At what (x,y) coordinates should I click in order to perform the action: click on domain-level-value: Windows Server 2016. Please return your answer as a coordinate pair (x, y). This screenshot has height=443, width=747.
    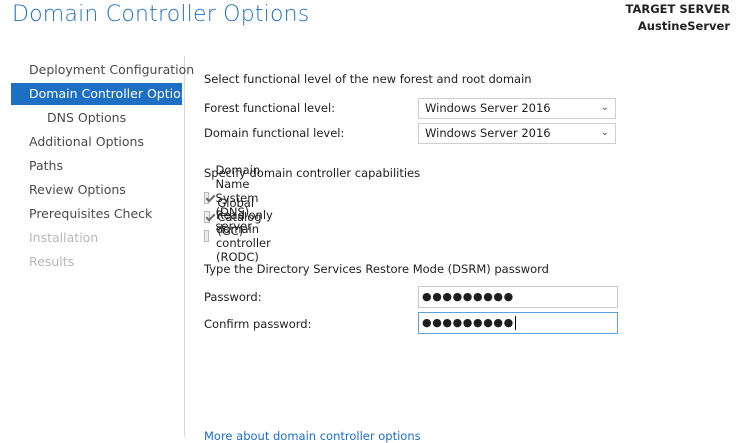
    Looking at the image, I should click on (488, 133).